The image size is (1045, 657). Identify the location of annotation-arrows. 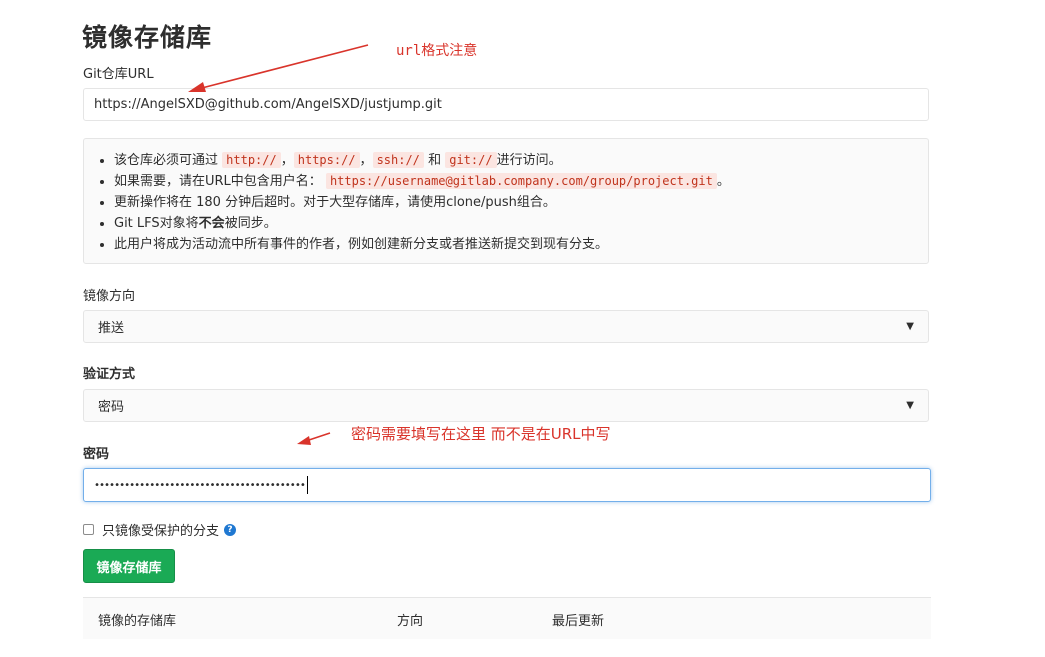
(278, 244).